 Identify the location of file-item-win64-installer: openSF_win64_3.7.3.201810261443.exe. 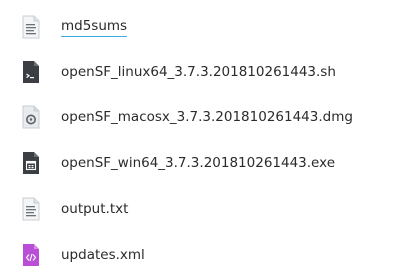
(210, 163).